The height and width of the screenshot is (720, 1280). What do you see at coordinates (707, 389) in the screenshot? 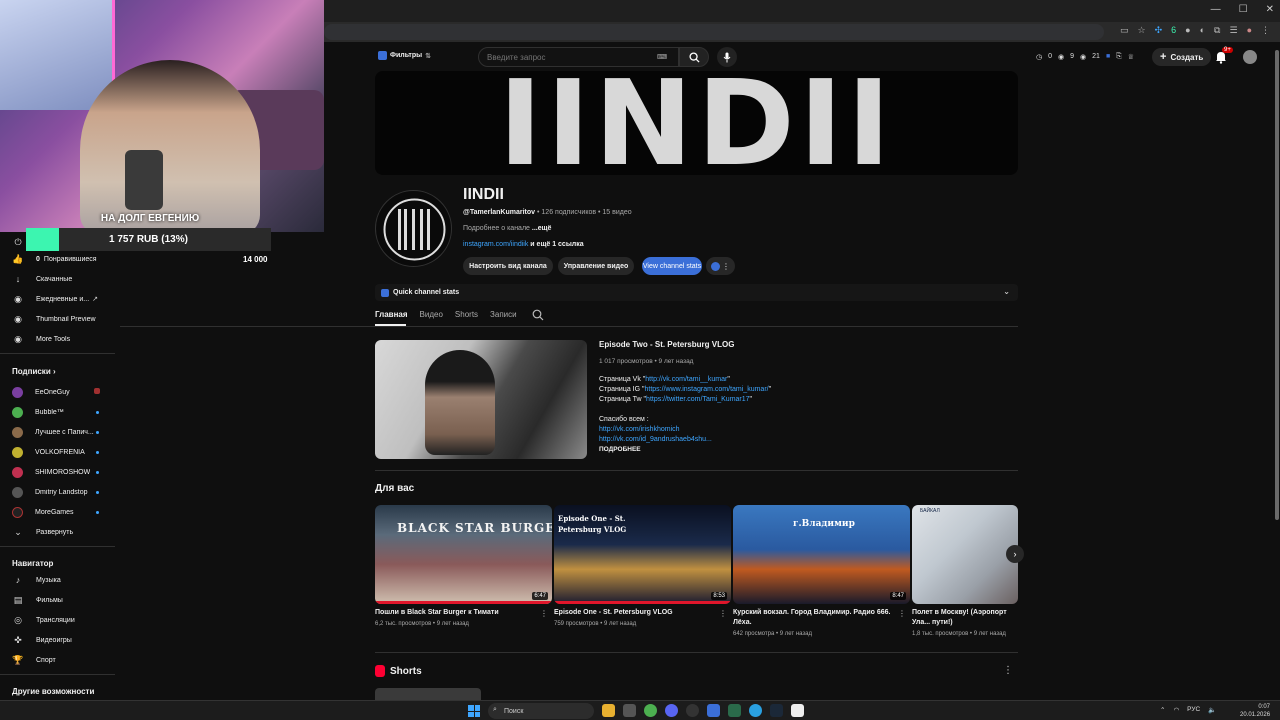
I see `description-link: https://www.instagram.com/tami_kumar/` at bounding box center [707, 389].